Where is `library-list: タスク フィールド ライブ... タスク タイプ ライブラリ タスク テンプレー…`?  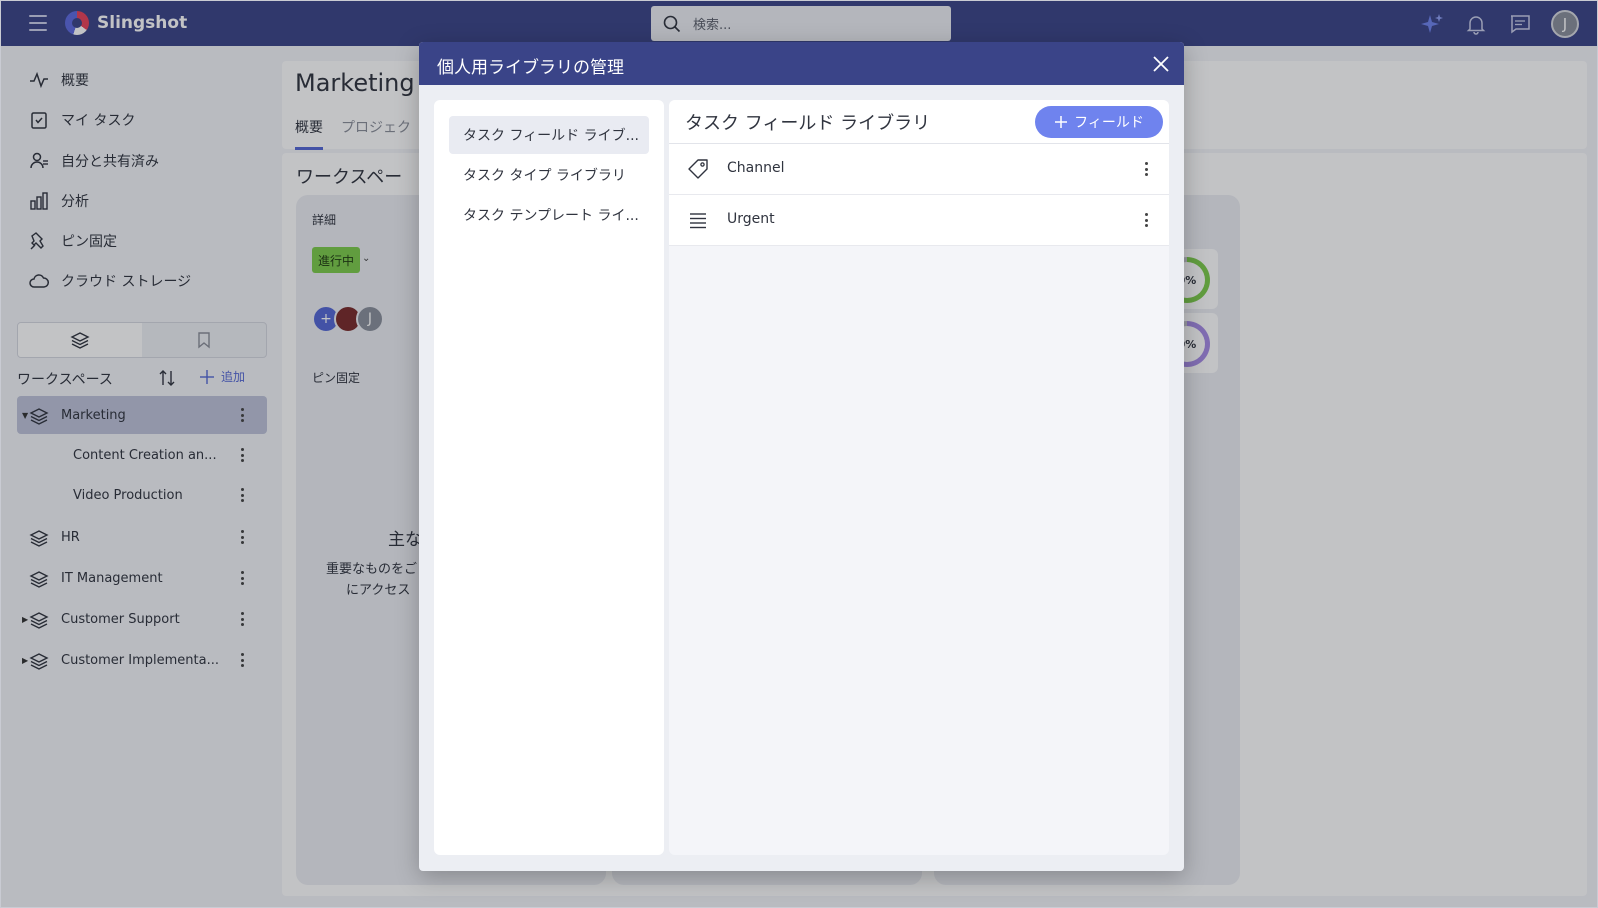
library-list: タスク フィールド ライブ... タスク タイプ ライブラリ タスク テンプレー… is located at coordinates (549, 477).